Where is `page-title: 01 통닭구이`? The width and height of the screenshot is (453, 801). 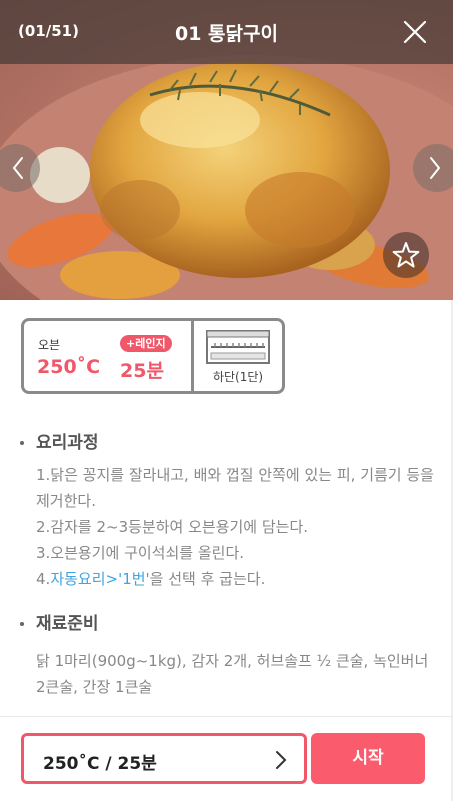
page-title: 01 통닭구이 is located at coordinates (226, 34).